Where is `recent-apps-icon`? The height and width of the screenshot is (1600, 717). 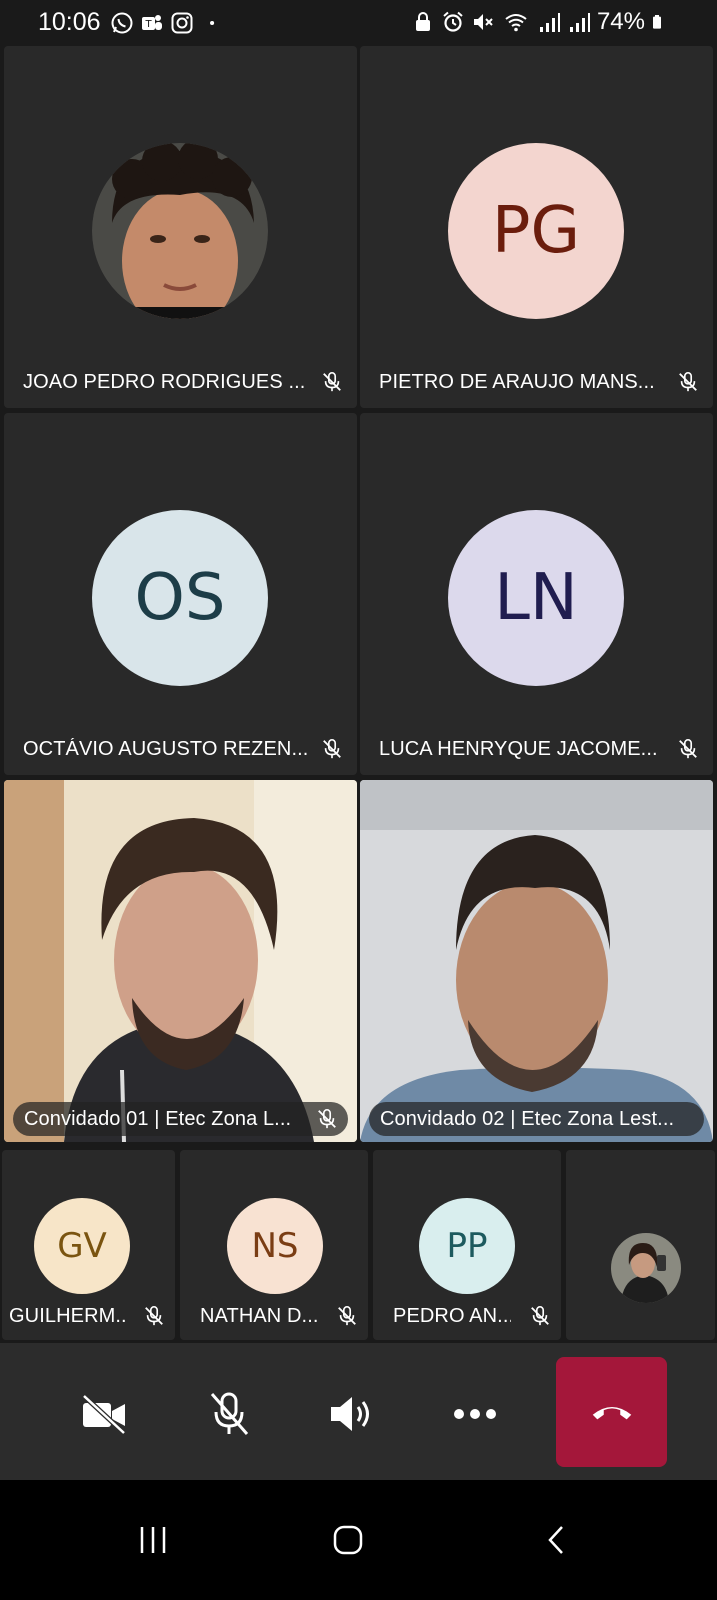
recent-apps-icon is located at coordinates (153, 1540).